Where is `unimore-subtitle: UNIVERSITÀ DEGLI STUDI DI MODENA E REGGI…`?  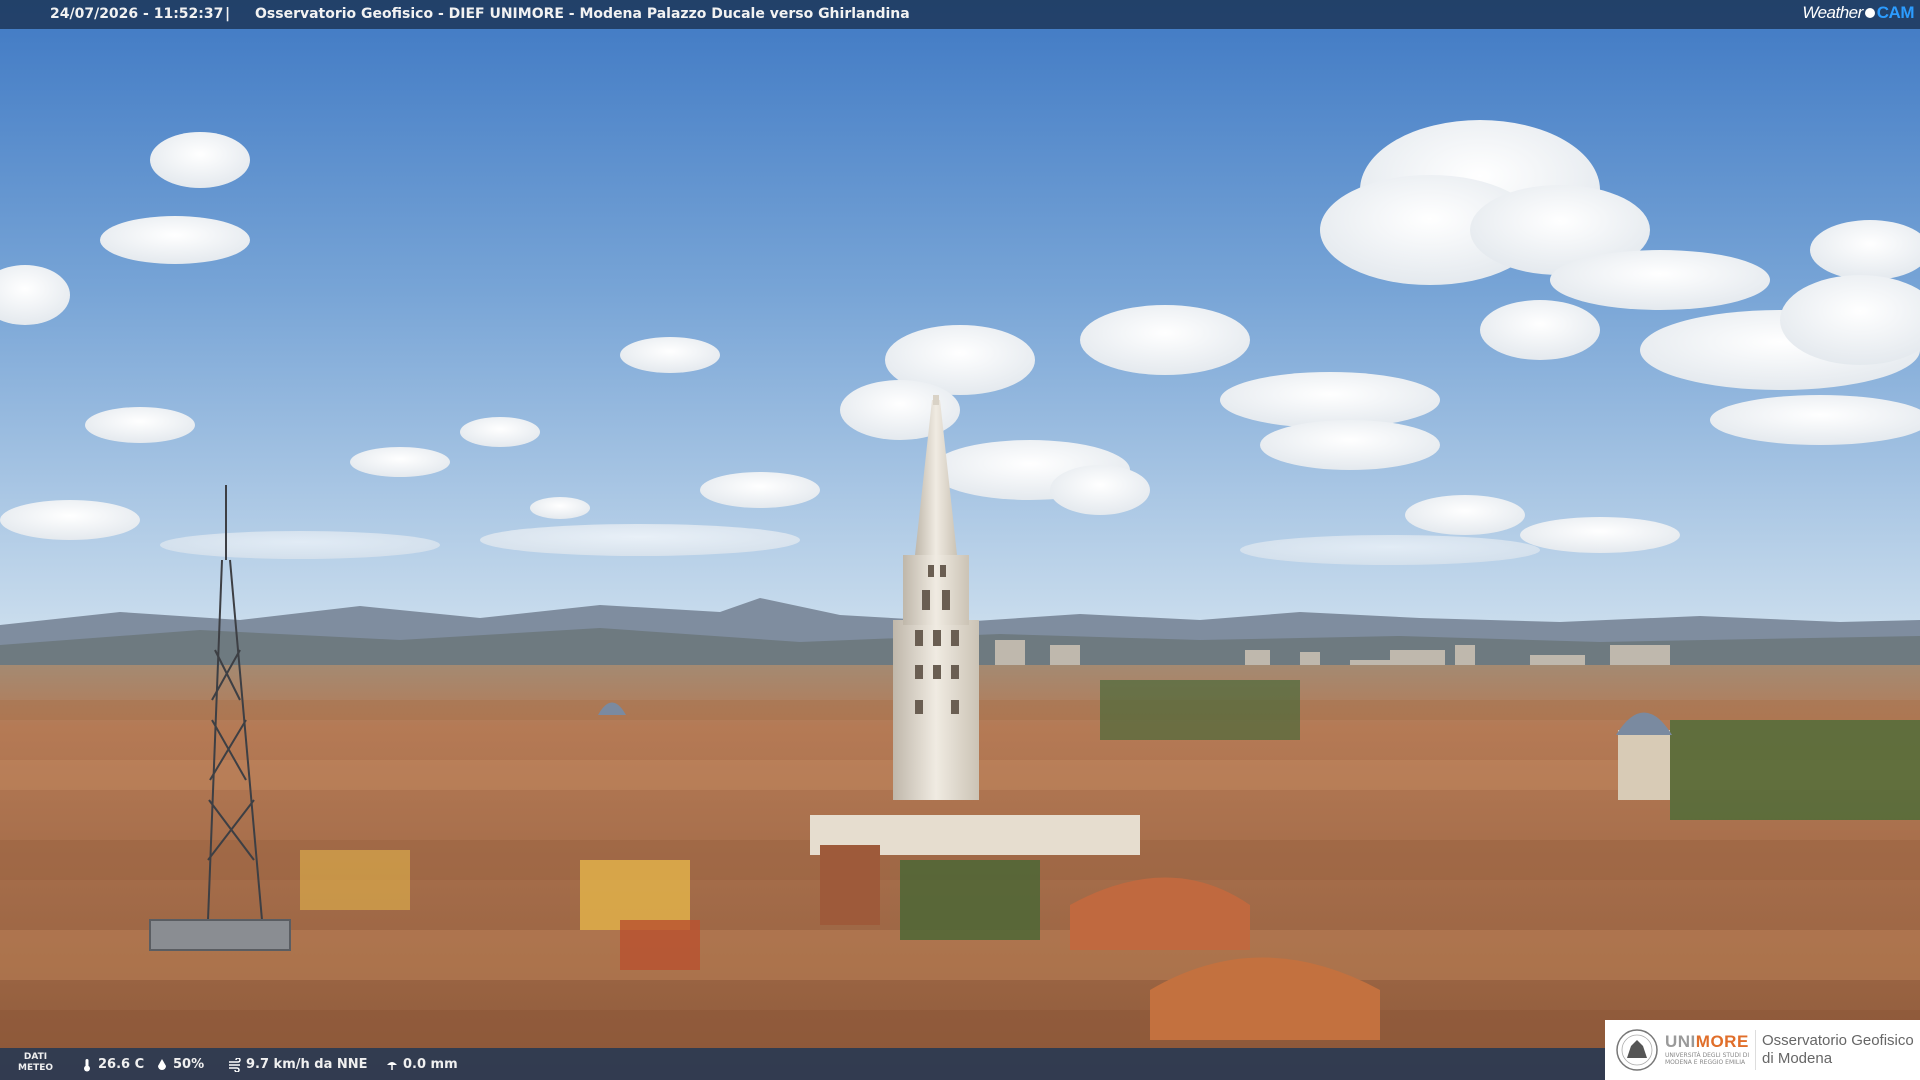 unimore-subtitle: UNIVERSITÀ DEGLI STUDI DI MODENA E REGGI… is located at coordinates (1707, 1059).